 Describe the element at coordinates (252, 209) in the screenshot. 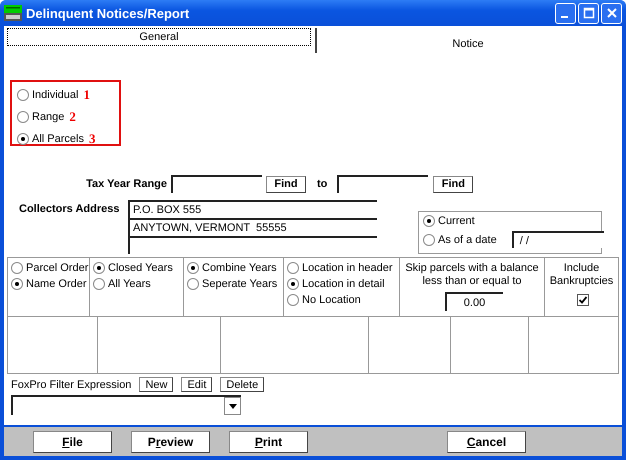

I see `address-field: P.O. BOX 555` at that location.